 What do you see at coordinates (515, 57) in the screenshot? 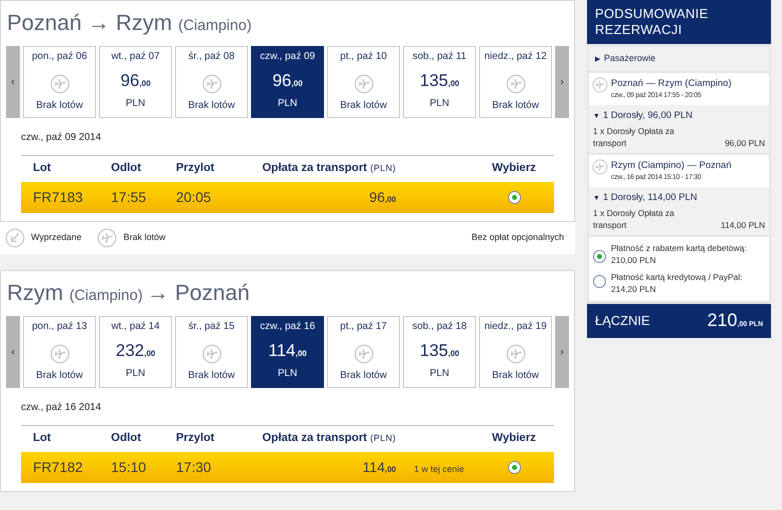
I see `day-label: niedz., paź 12` at bounding box center [515, 57].